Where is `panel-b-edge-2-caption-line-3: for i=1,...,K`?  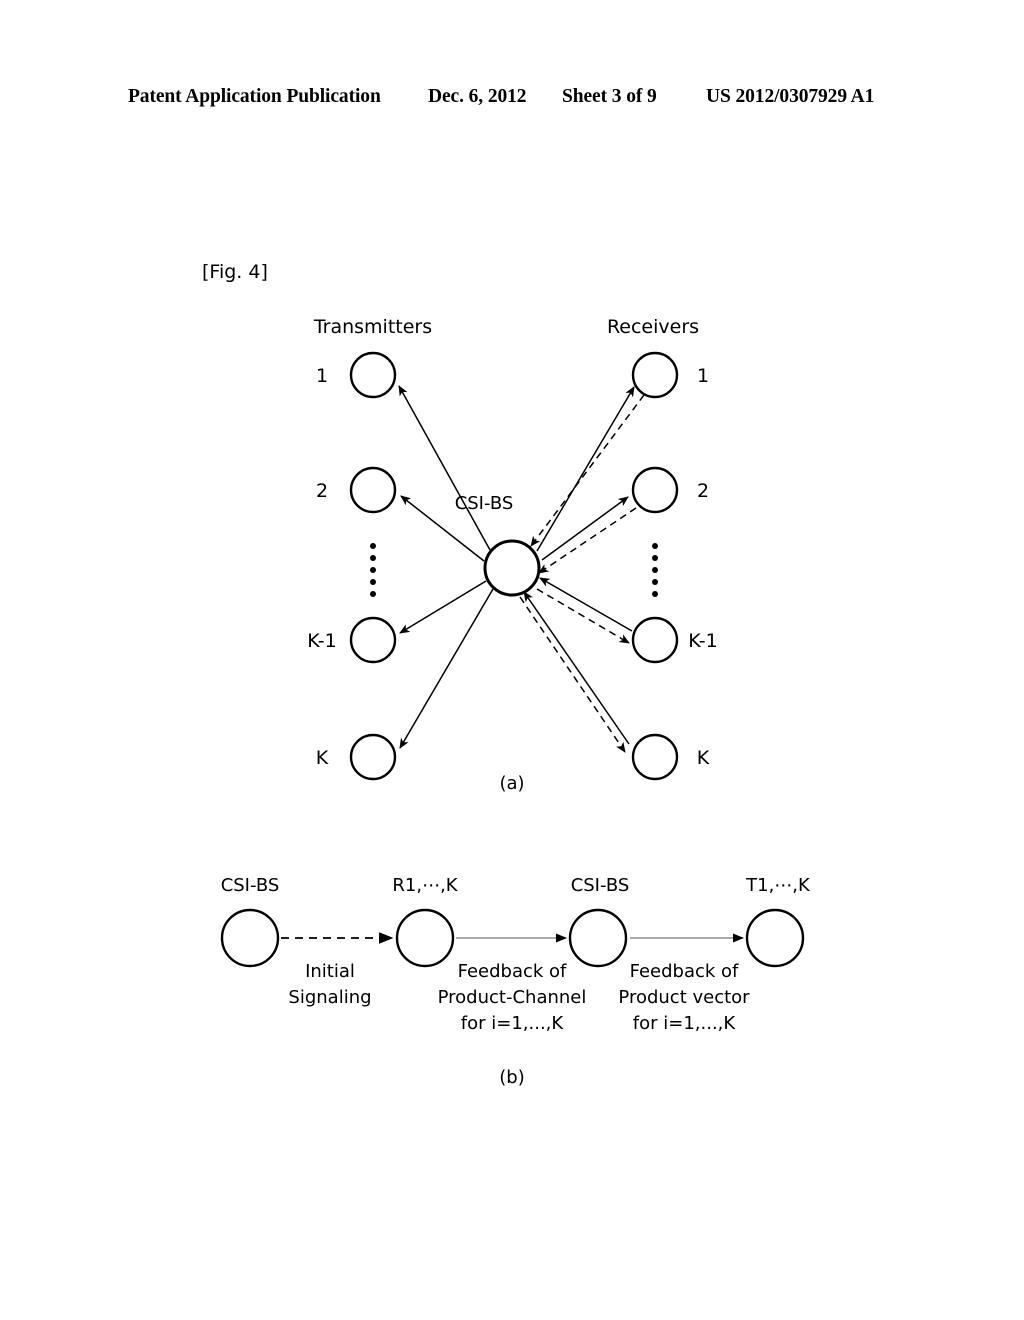 panel-b-edge-2-caption-line-3: for i=1,...,K is located at coordinates (513, 1023).